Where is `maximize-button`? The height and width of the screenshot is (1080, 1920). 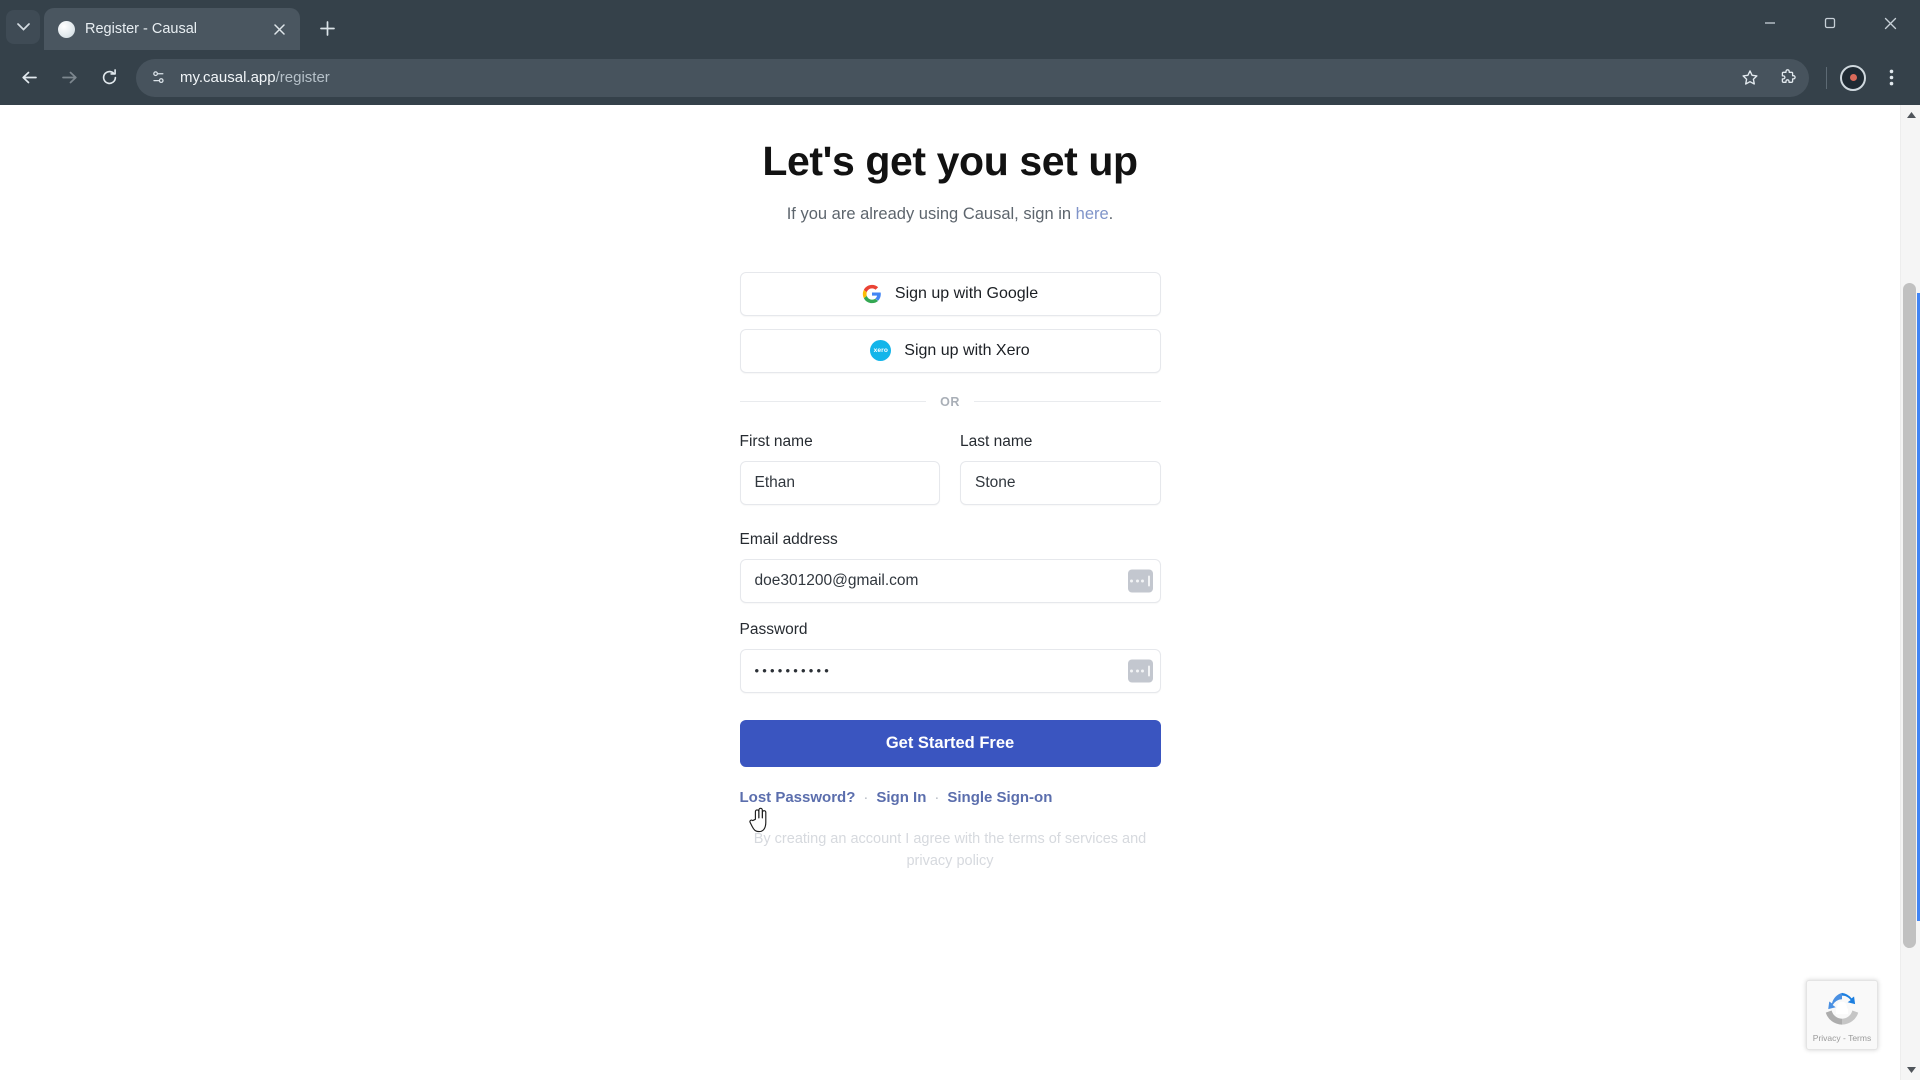
maximize-button is located at coordinates (1830, 23).